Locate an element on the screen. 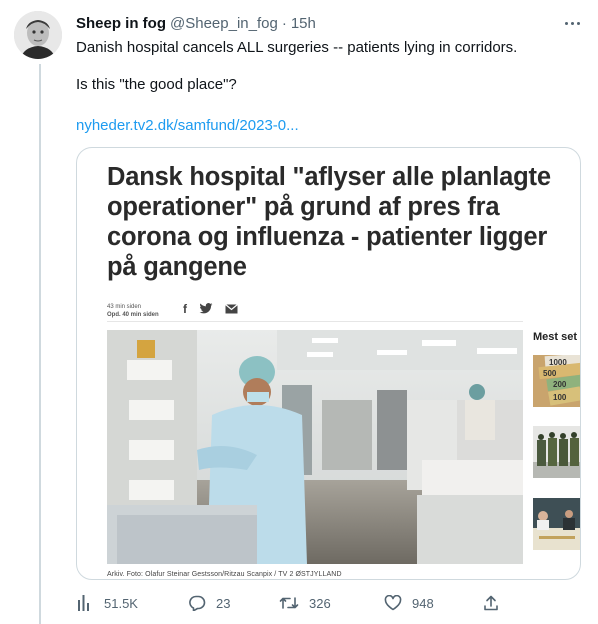  tweet-actions: 51.5K 23 326 948 is located at coordinates (296, 603).